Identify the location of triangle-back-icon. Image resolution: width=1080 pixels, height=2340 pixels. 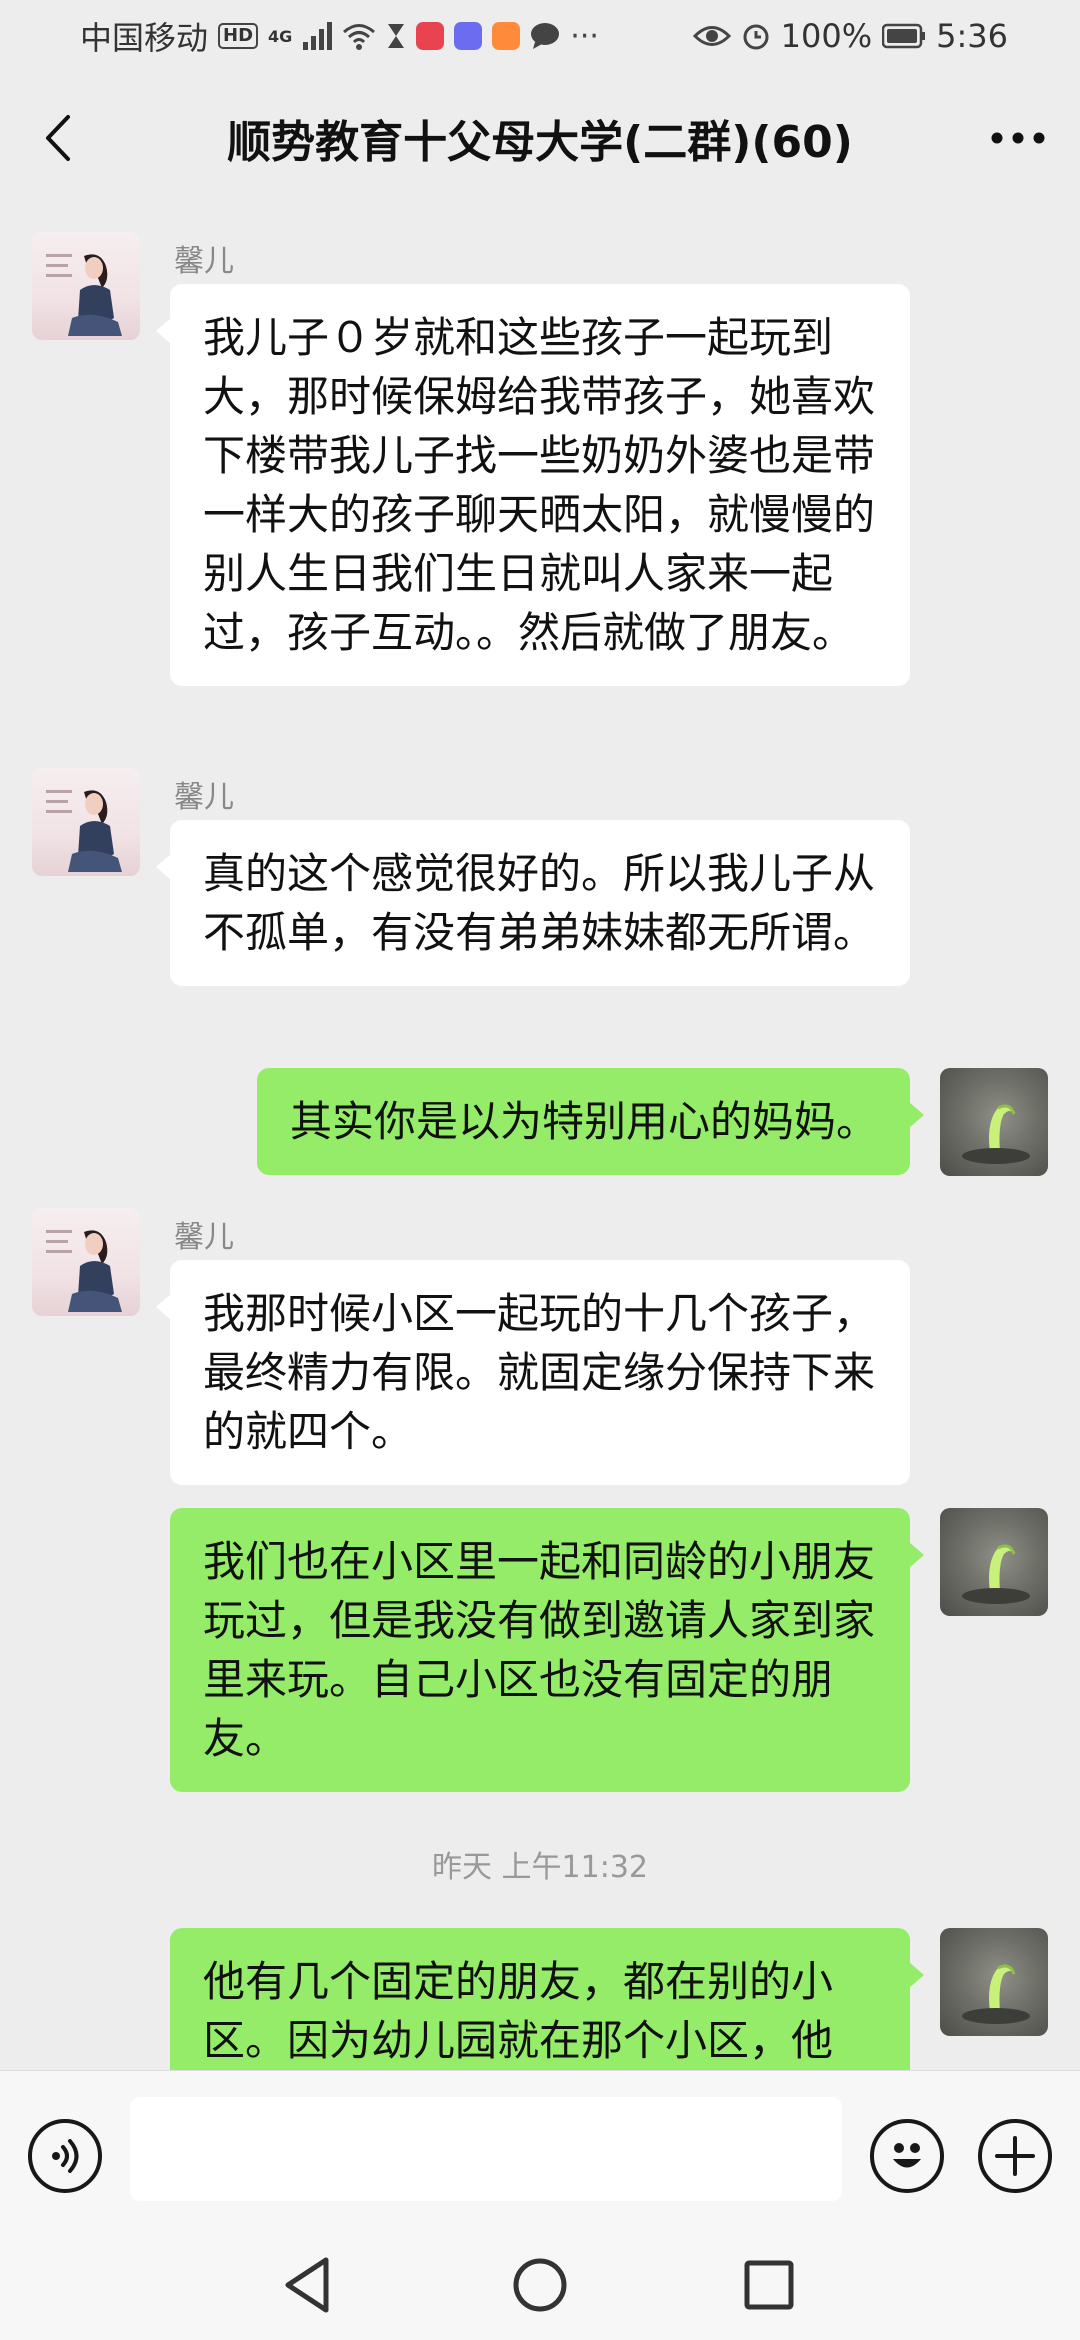
(307, 2285).